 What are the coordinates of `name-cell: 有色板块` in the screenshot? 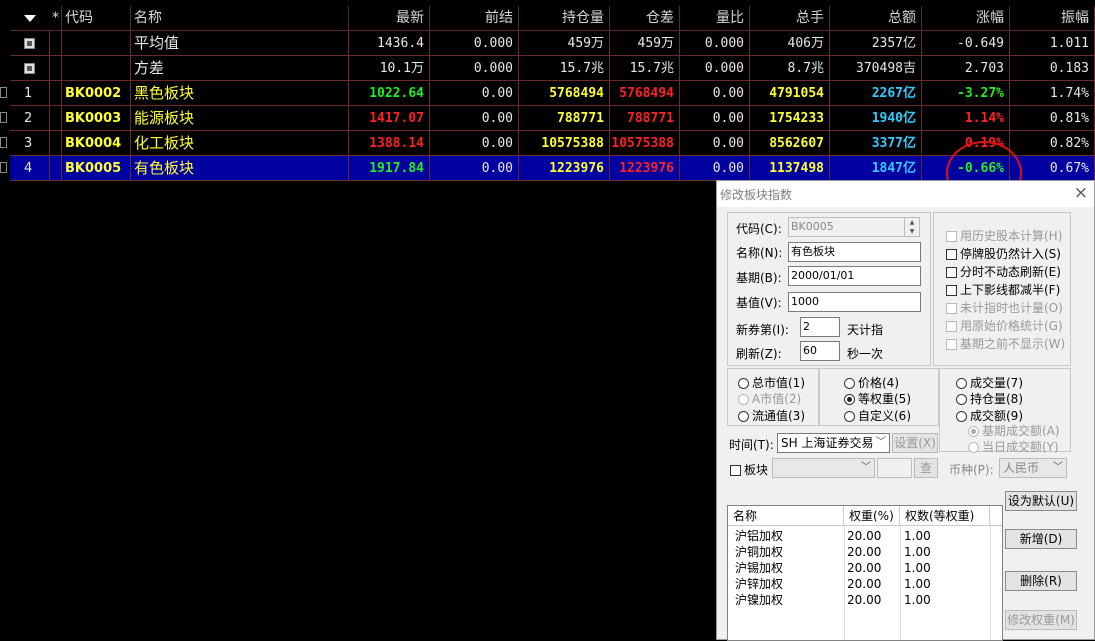 It's located at (240, 168).